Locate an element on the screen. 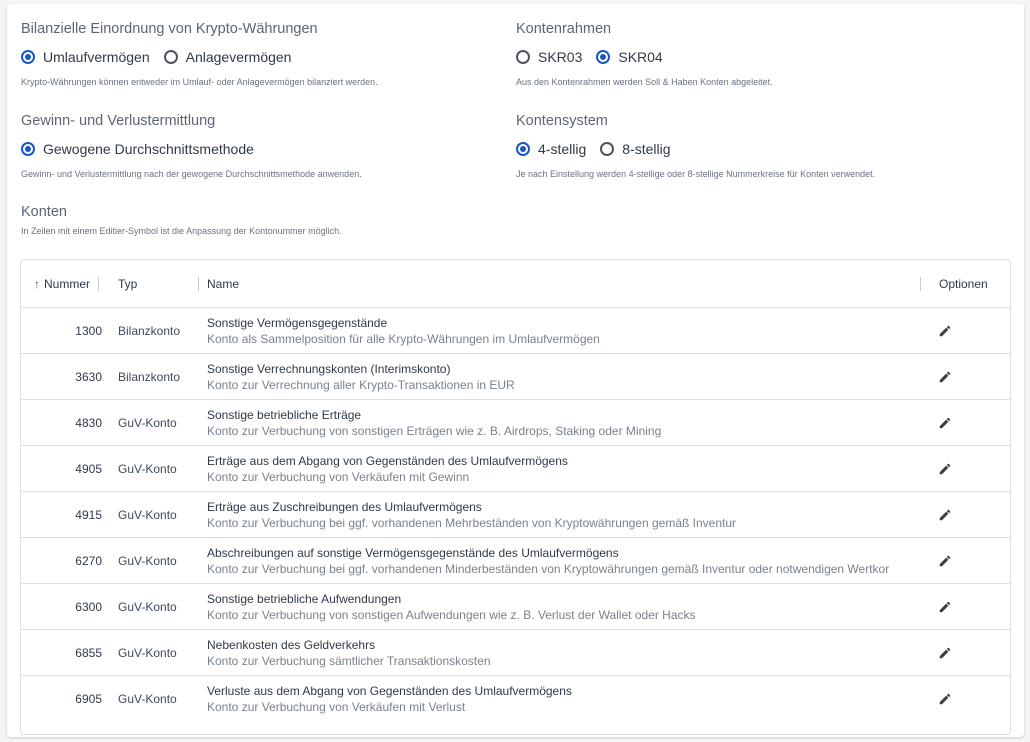 The width and height of the screenshot is (1030, 742). bilanz-radio-group: Umlaufvermögen Anlagevermögen is located at coordinates (199, 57).